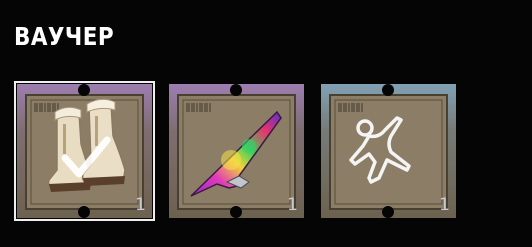 The height and width of the screenshot is (247, 532). Describe the element at coordinates (64, 36) in the screenshot. I see `section-title: ВАУЧЕР` at that location.